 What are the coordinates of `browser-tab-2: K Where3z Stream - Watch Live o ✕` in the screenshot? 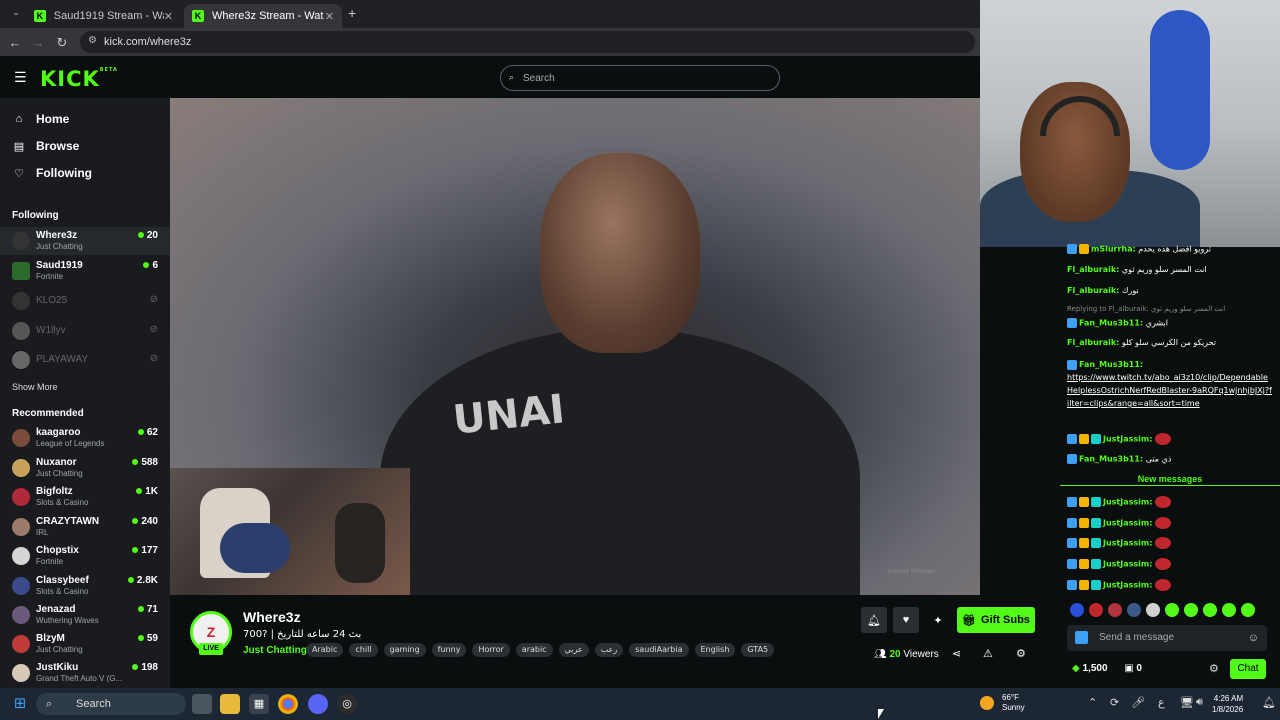 It's located at (263, 16).